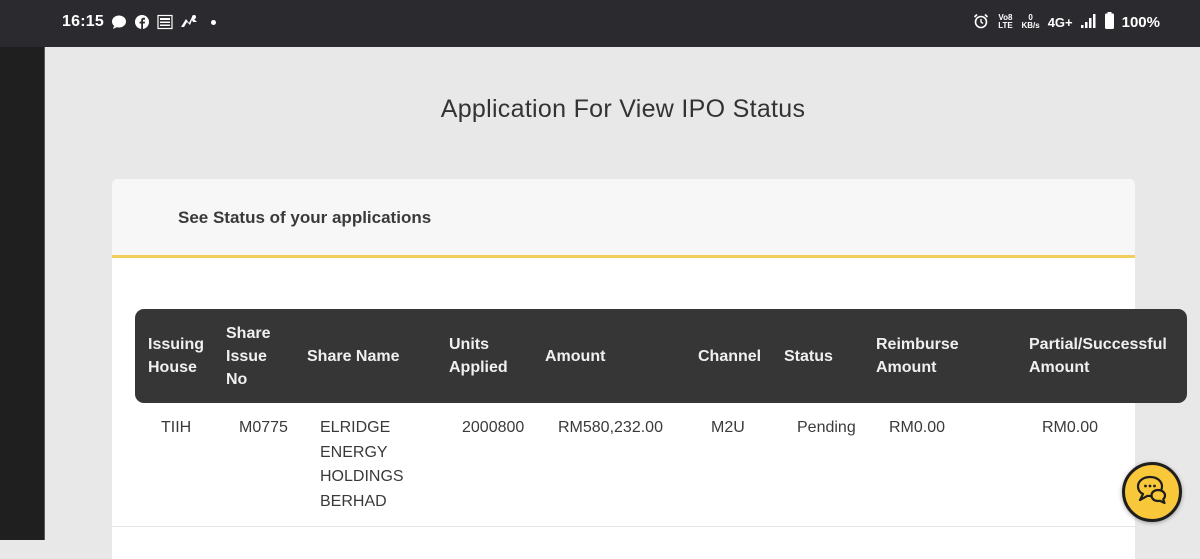  I want to click on signal-icon, so click(1088, 22).